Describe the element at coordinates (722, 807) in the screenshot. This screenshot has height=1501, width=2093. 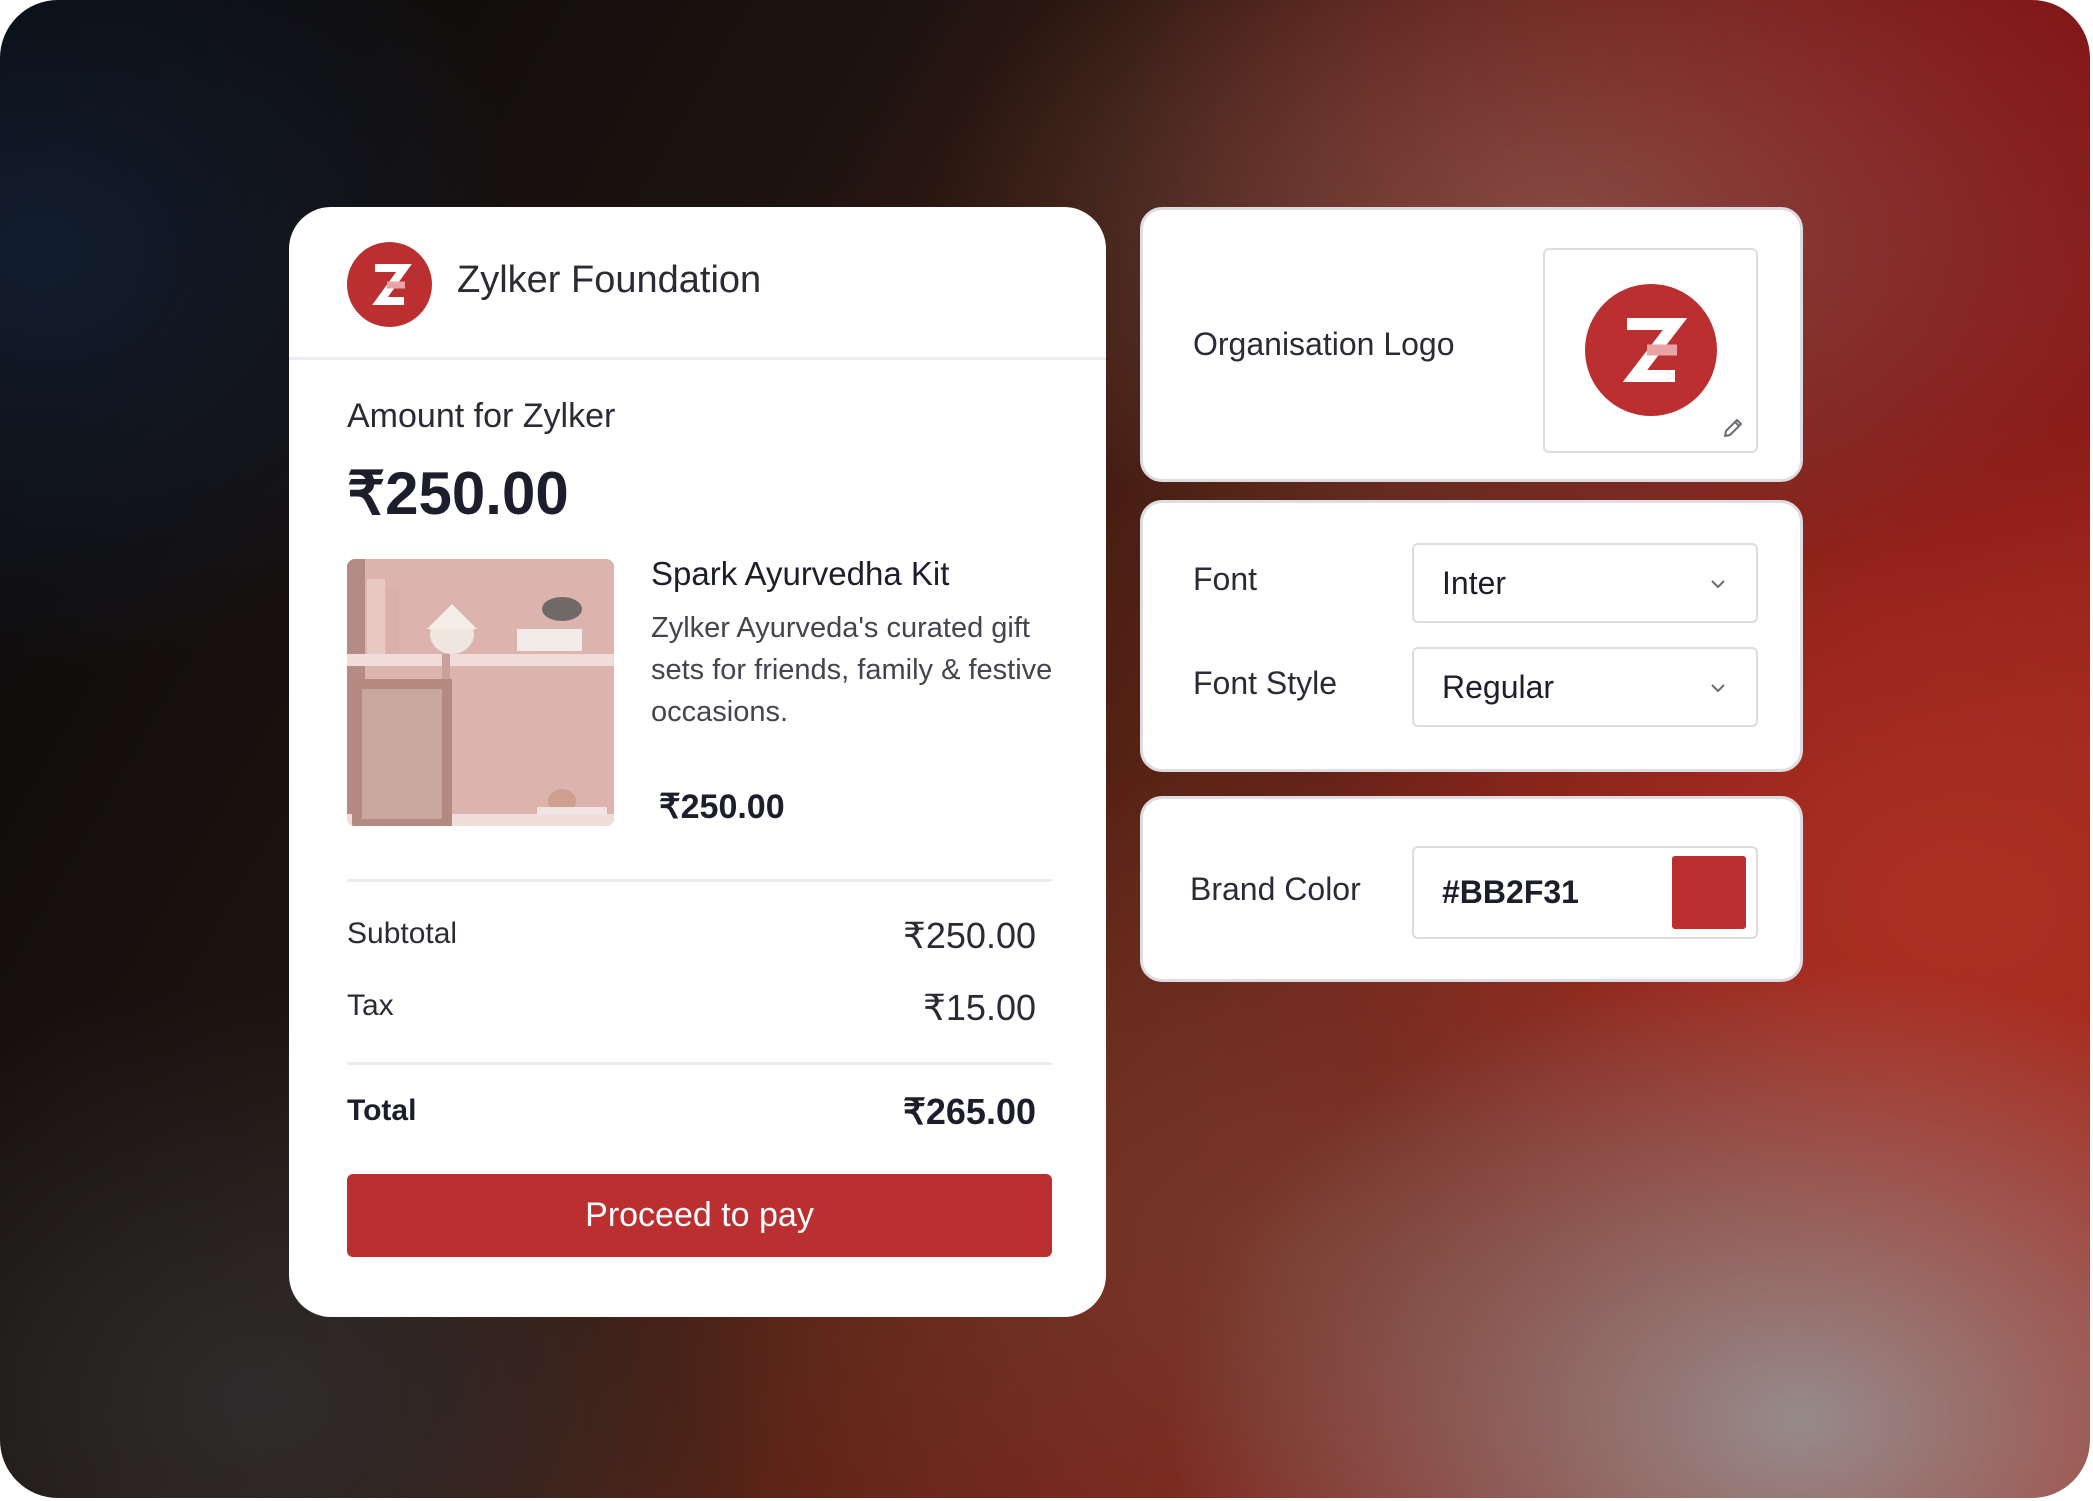
I see `product-price: ₹250.00` at that location.